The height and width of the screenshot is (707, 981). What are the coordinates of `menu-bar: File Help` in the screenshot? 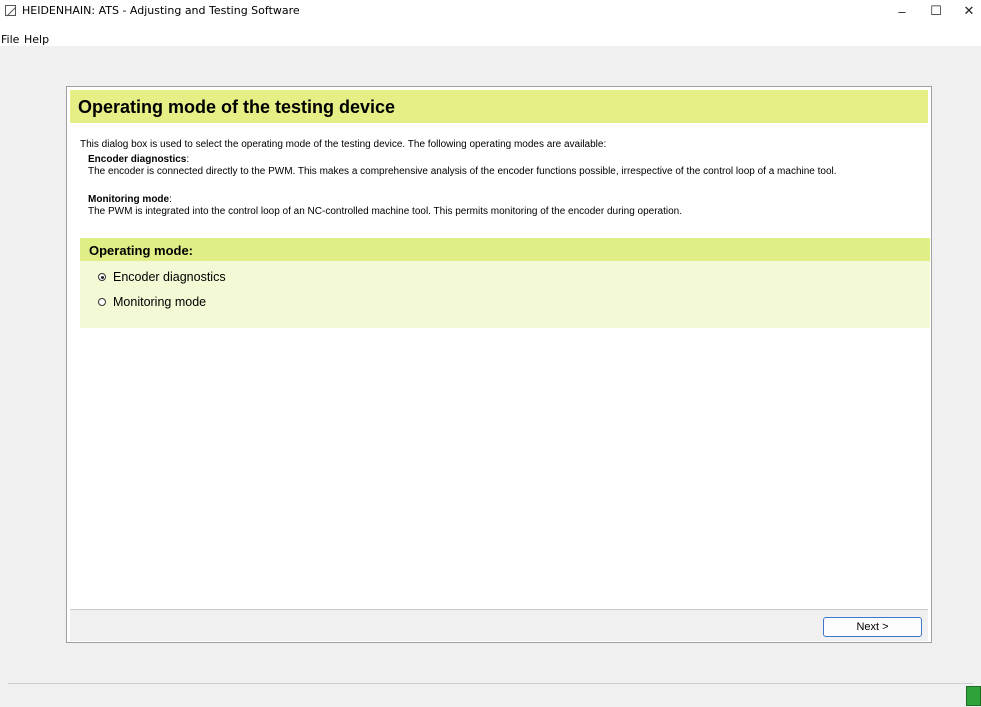 It's located at (490, 34).